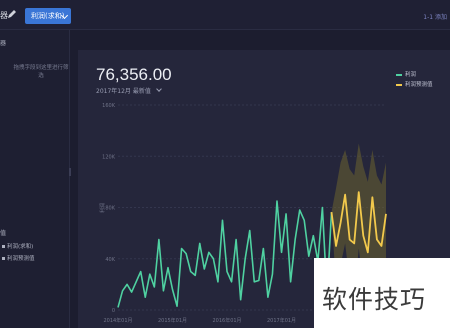 This screenshot has width=450, height=328. I want to click on value-item-label: 利润(求和), so click(20, 247).